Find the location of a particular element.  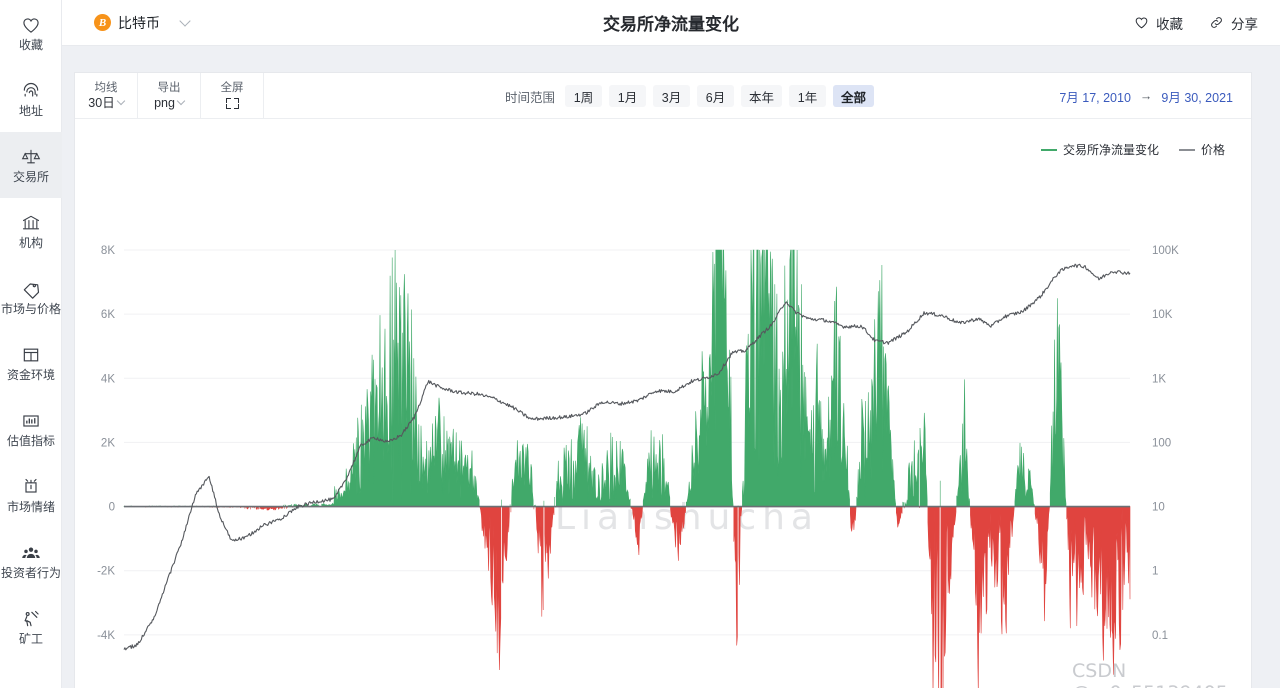

svg-text: 4K is located at coordinates (108, 379).